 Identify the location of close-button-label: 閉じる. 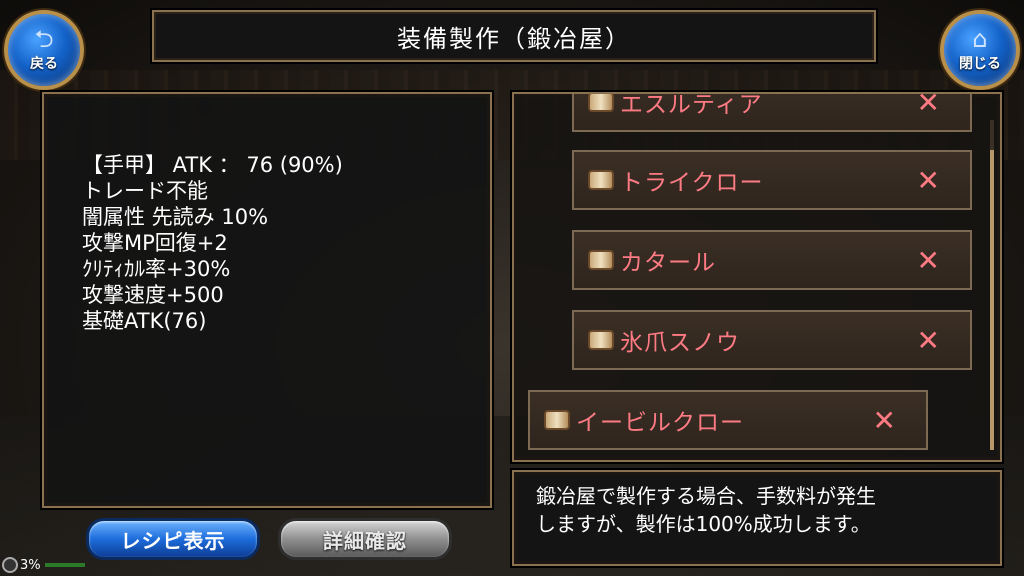
(980, 64).